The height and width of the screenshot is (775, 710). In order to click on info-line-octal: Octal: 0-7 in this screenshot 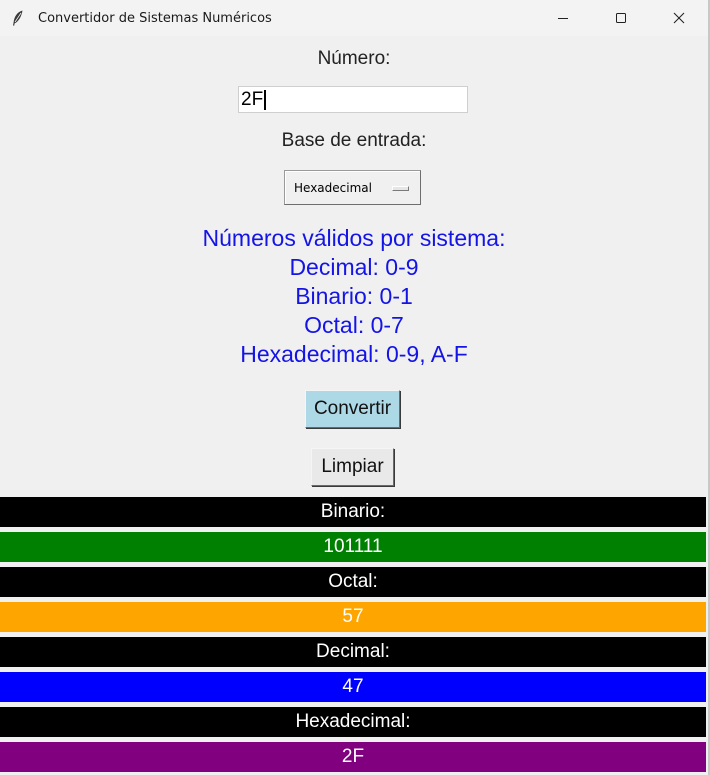, I will do `click(354, 325)`.